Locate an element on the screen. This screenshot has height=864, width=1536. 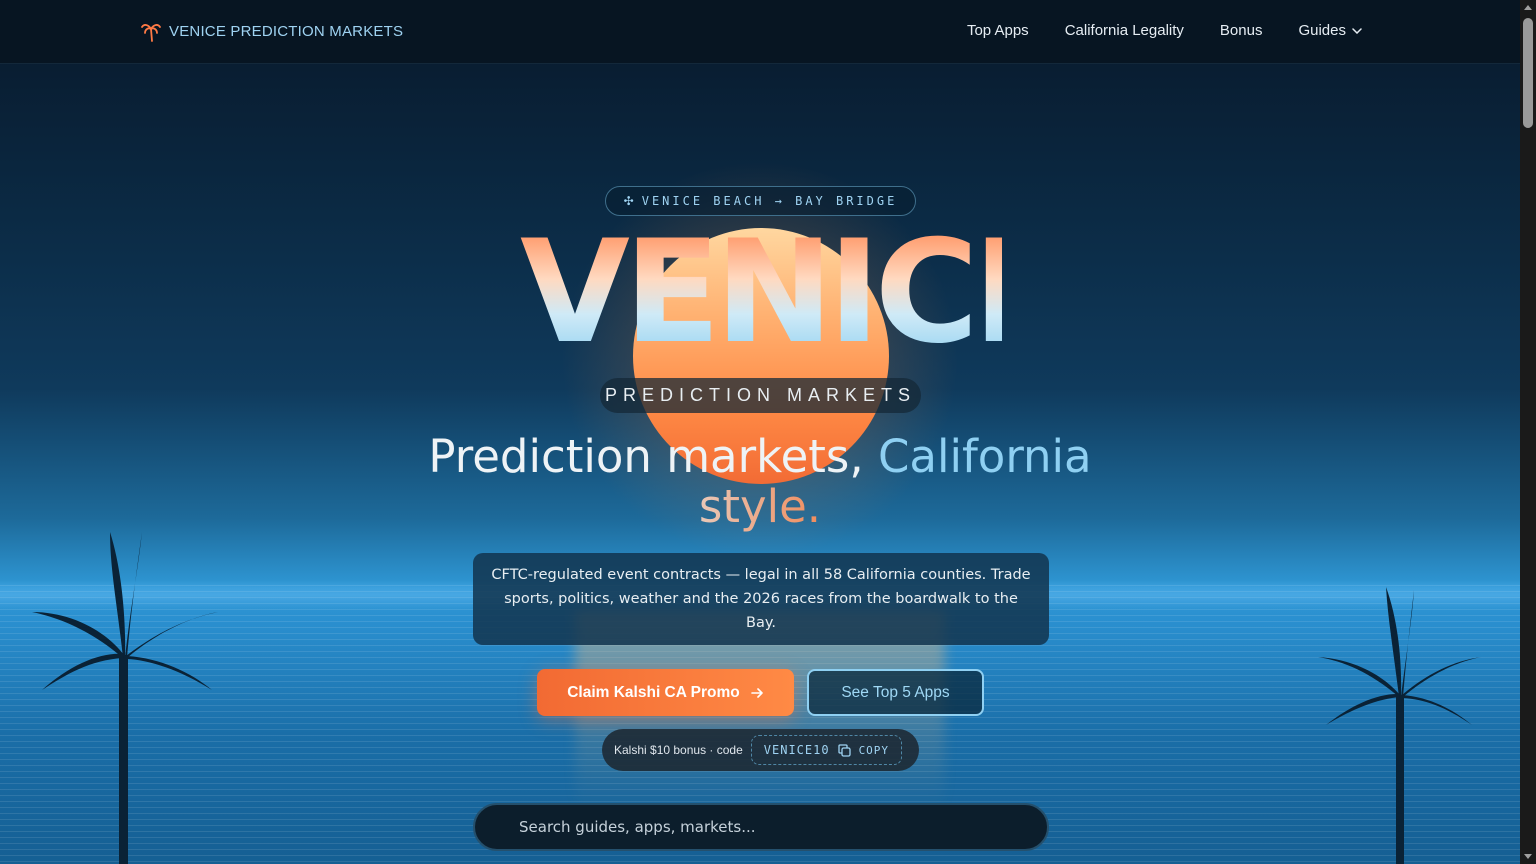
headline-accent: California is located at coordinates (984, 456).